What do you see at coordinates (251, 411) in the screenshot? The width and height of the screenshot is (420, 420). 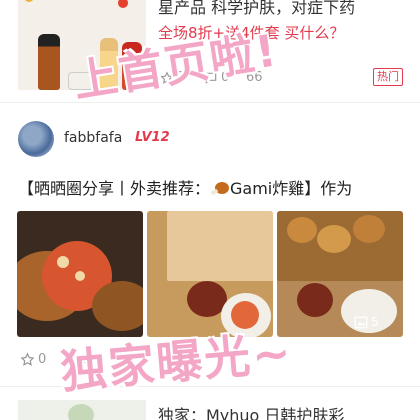 I see `bottom-post-title: 独家：Myhuo 日韩护肤彩` at bounding box center [251, 411].